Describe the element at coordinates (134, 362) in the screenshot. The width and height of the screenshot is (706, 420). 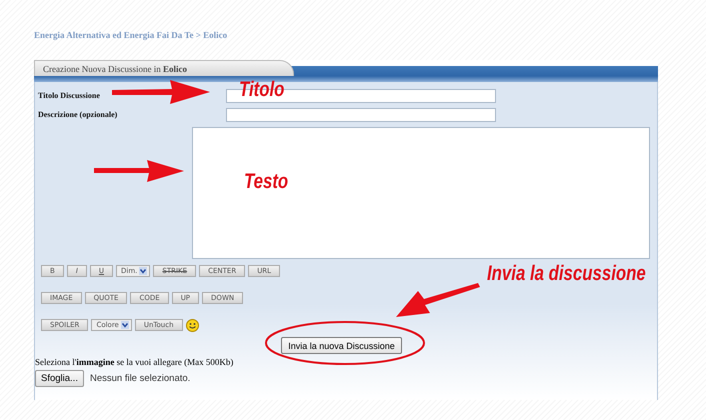
I see `attach-label: Seleziona l'immagine se la vuoi allegare (Max 500Kb)` at that location.